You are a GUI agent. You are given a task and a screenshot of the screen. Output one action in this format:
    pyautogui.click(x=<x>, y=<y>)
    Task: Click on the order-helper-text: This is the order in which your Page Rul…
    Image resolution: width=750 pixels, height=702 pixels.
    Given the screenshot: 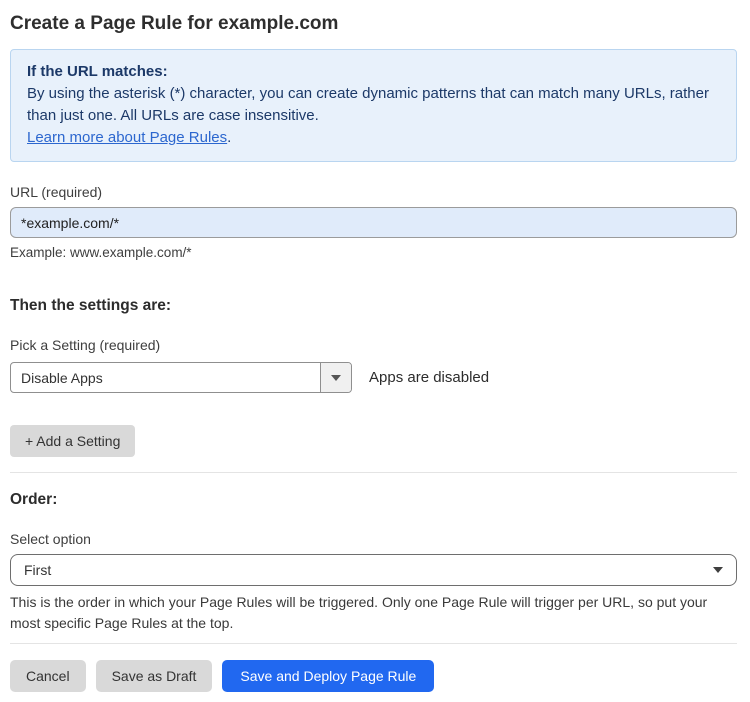 What is the action you would take?
    pyautogui.click(x=359, y=612)
    